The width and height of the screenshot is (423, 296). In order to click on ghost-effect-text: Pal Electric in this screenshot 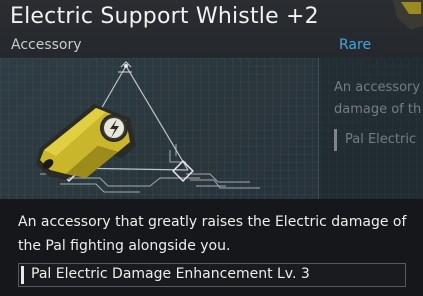, I will do `click(381, 139)`.